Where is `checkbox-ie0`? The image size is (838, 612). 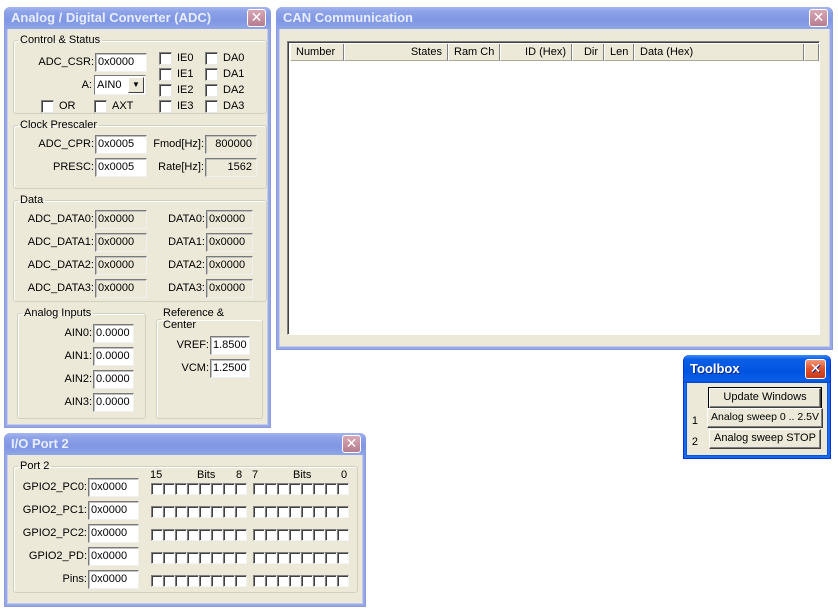 checkbox-ie0 is located at coordinates (165, 58).